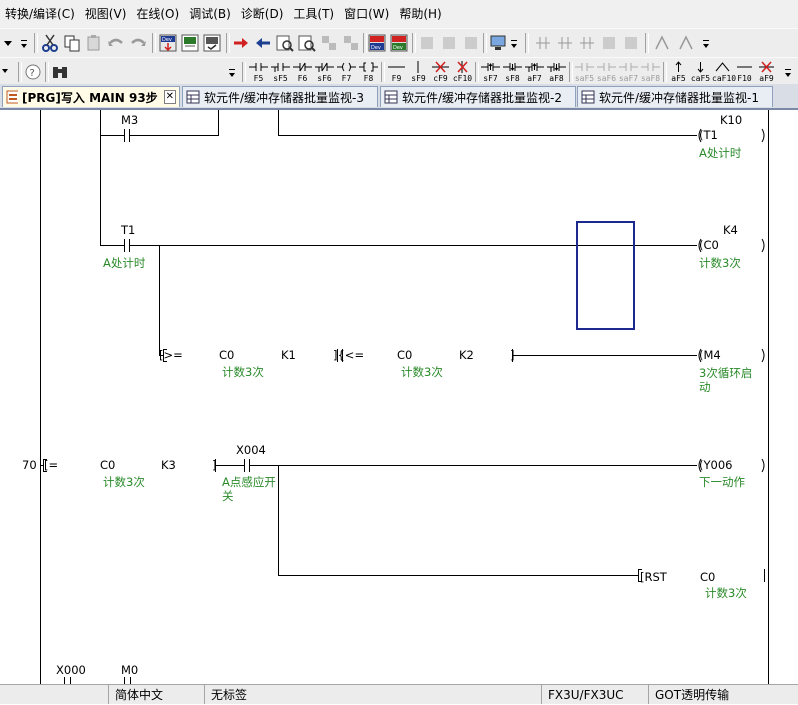 Image resolution: width=798 pixels, height=705 pixels. I want to click on ladder-delete-icon, so click(565, 43).